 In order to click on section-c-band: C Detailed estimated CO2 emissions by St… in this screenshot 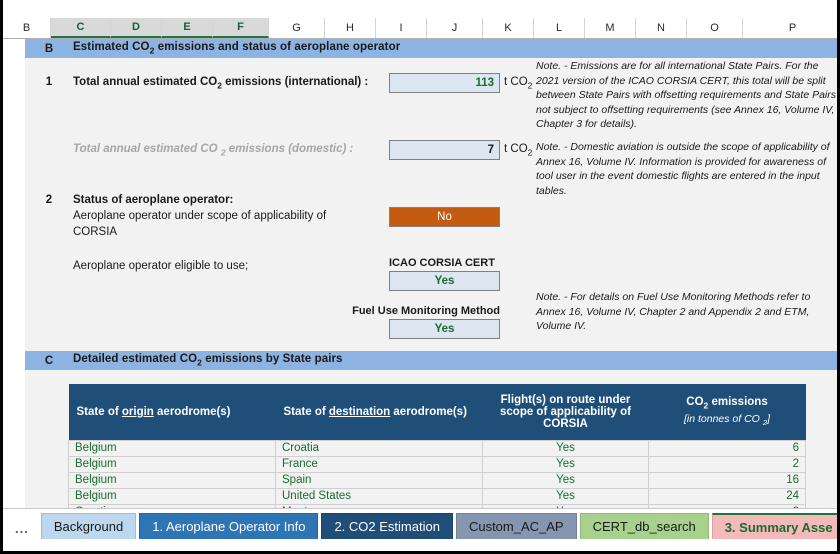, I will do `click(431, 360)`.